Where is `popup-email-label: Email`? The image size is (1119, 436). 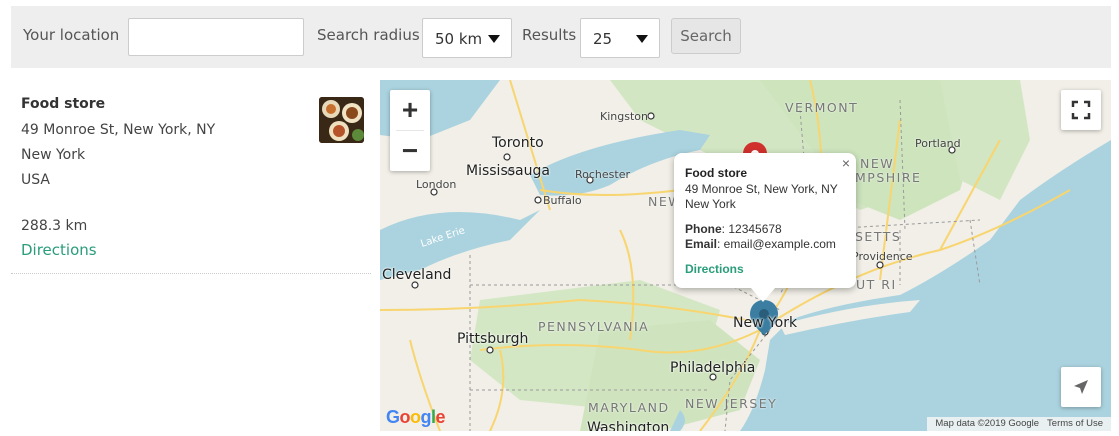 popup-email-label: Email is located at coordinates (701, 244).